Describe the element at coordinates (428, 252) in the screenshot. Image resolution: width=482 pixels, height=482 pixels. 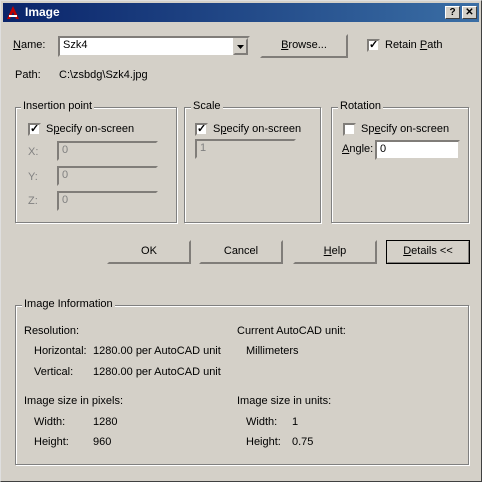
I see `details-button: Details <<` at that location.